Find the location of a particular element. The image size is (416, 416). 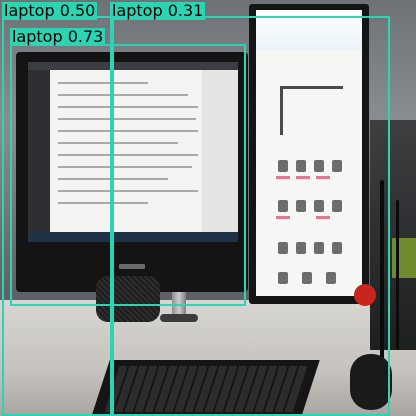

detection-label-1: laptop 0.31 is located at coordinates (158, 10).